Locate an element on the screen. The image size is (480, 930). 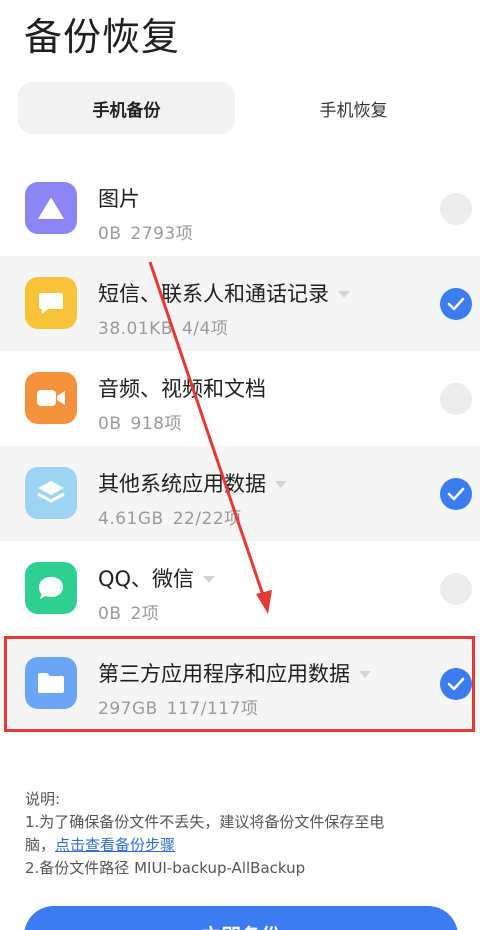
list-item-audio-video-docs: 音频、视频和文档 0B 918项 is located at coordinates (240, 398).